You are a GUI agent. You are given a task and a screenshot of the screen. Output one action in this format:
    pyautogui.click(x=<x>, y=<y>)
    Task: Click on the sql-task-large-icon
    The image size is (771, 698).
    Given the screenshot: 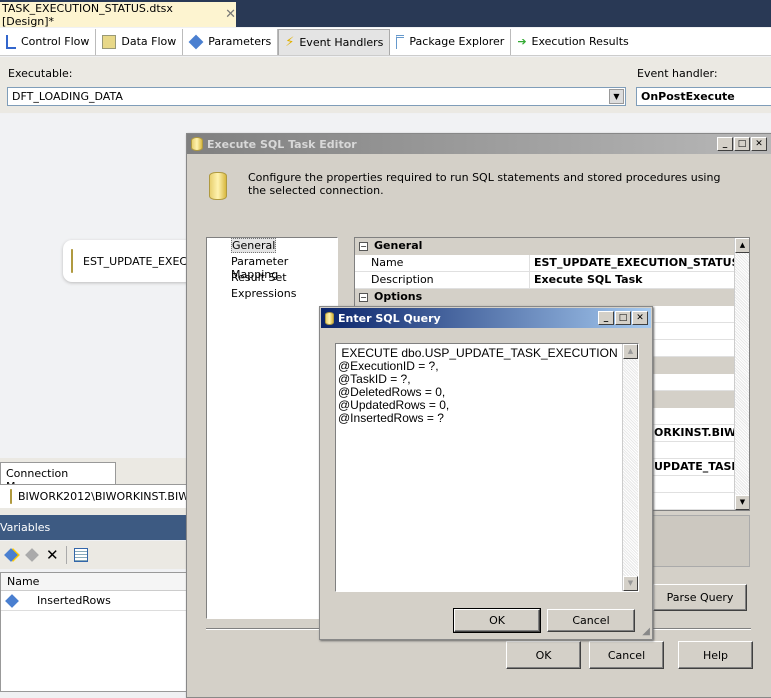 What is the action you would take?
    pyautogui.click(x=218, y=186)
    